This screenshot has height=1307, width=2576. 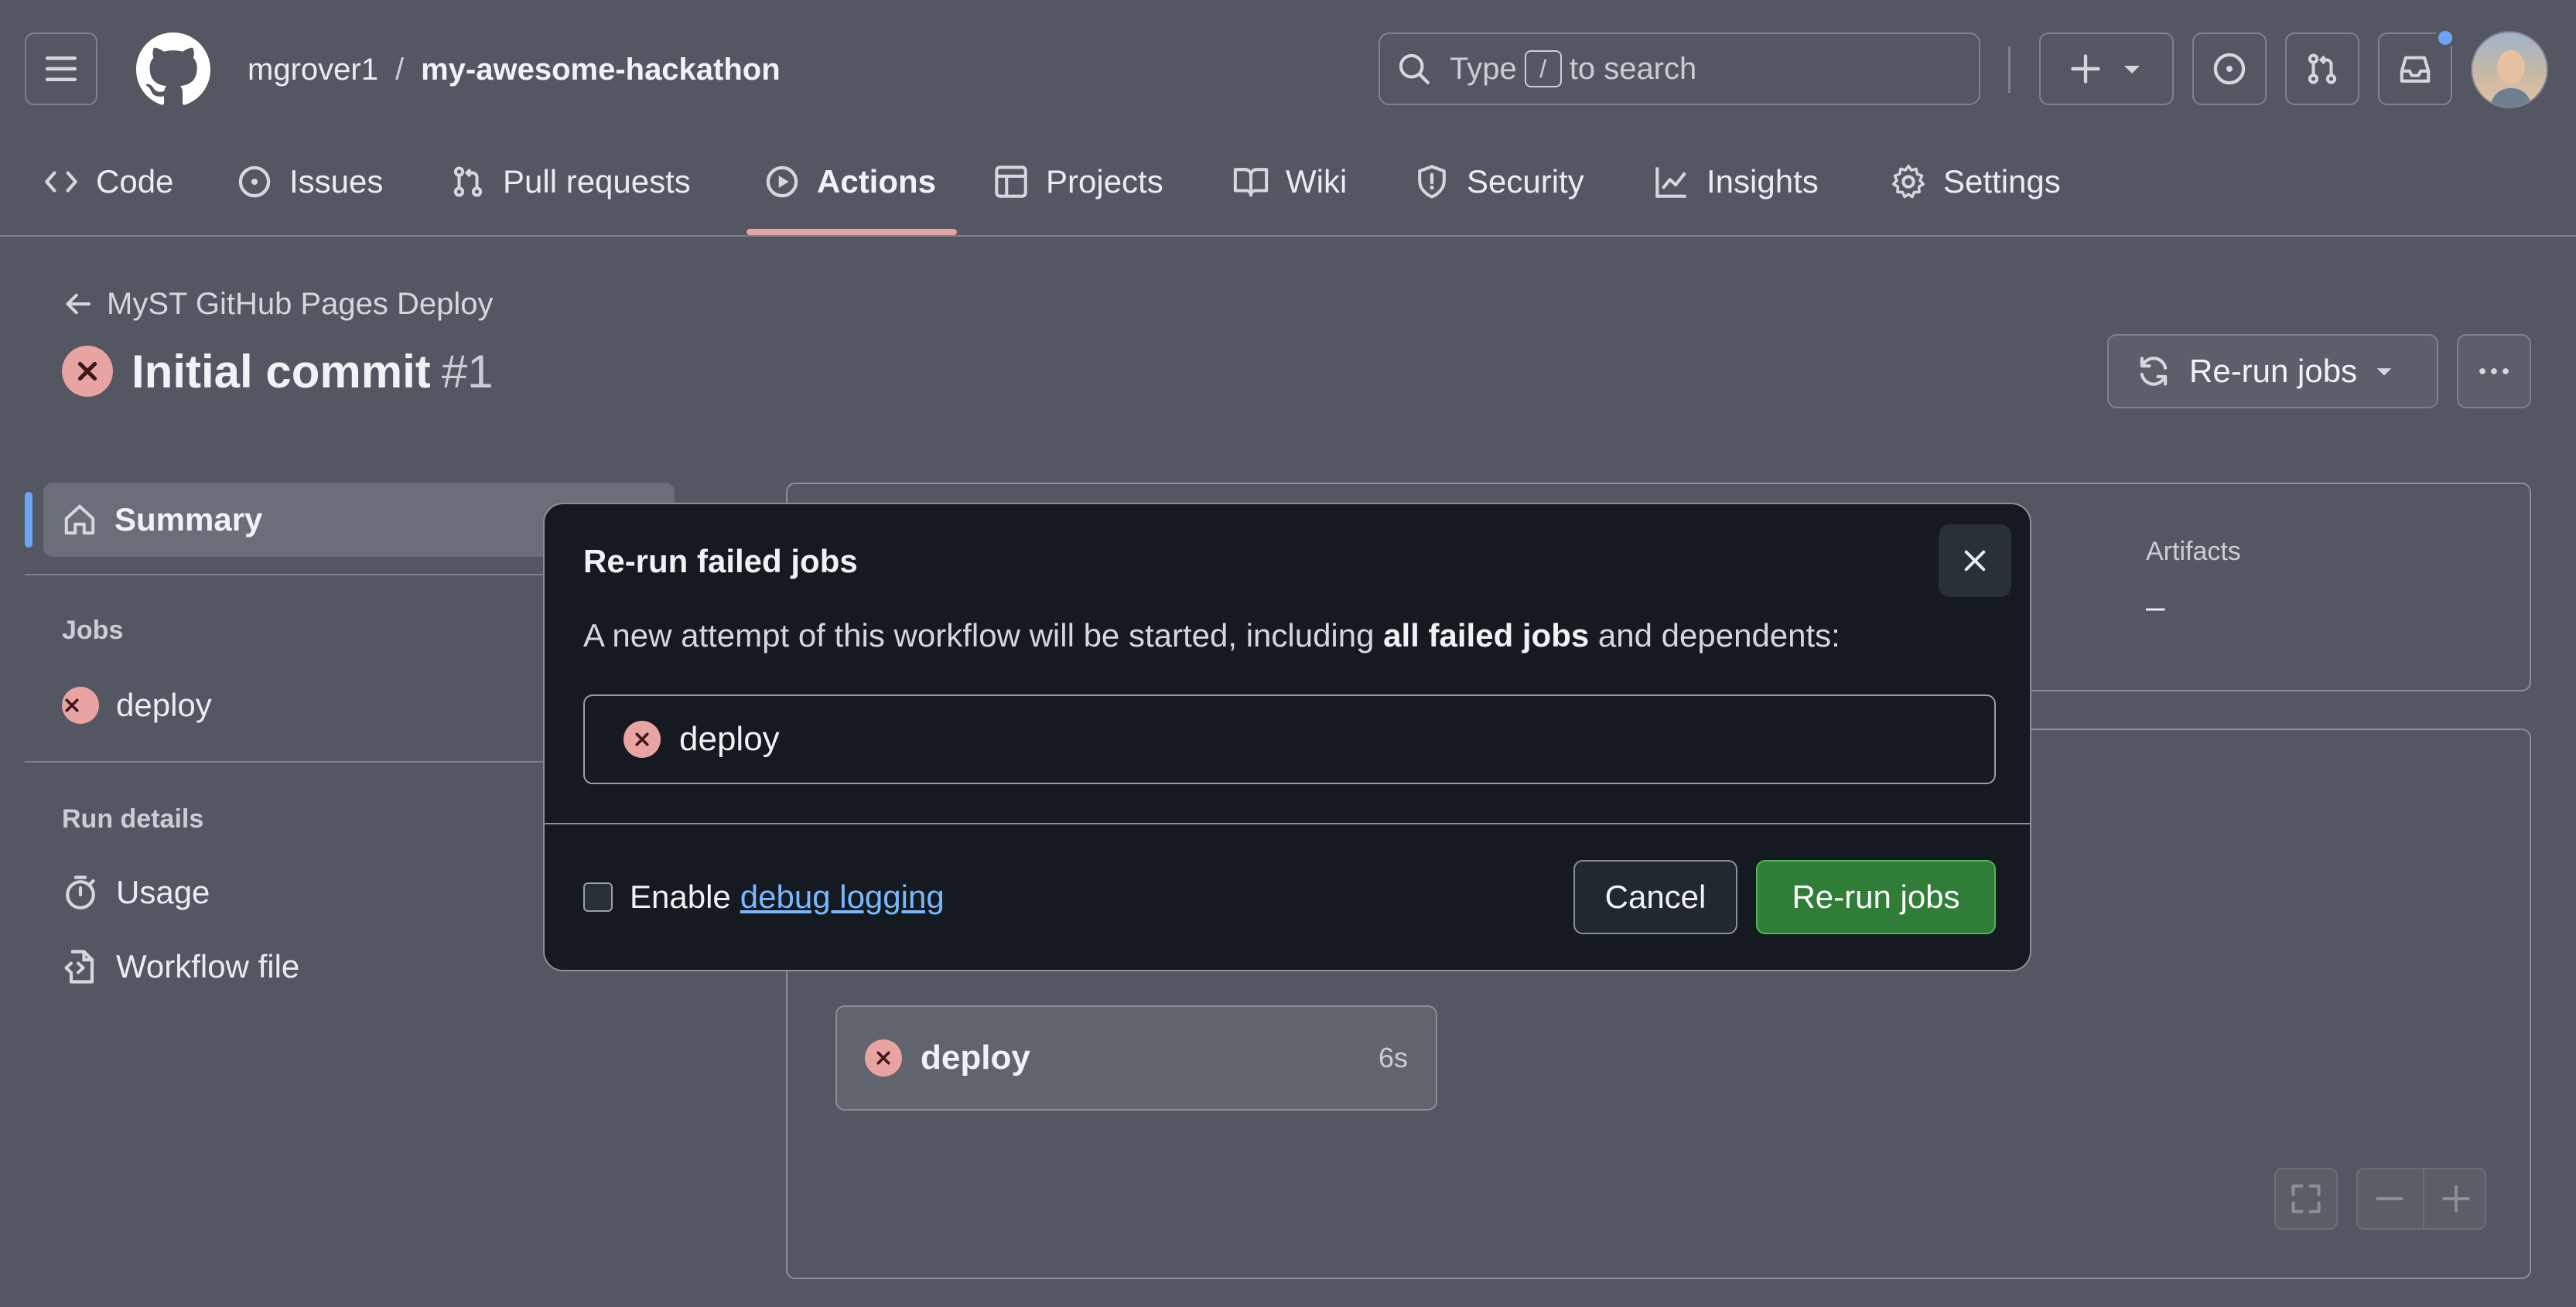 What do you see at coordinates (1670, 182) in the screenshot?
I see `graph-icon` at bounding box center [1670, 182].